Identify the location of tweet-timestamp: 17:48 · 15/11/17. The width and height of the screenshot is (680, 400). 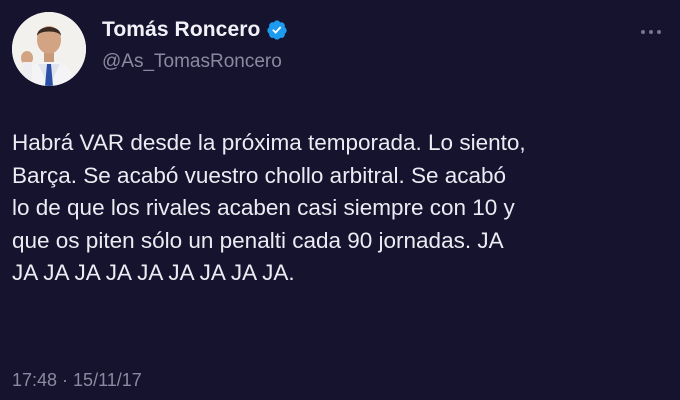
(77, 380).